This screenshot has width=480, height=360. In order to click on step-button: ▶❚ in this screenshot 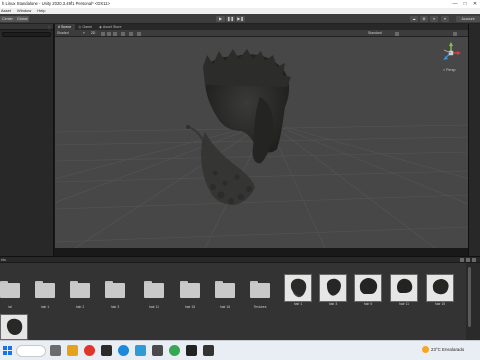, I will do `click(240, 19)`.